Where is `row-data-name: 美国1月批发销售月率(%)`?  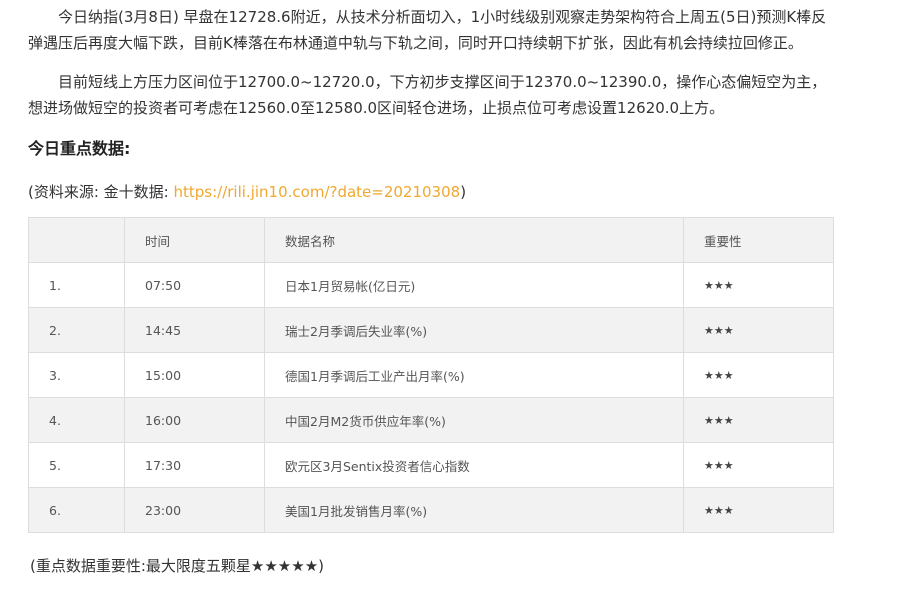
row-data-name: 美国1月批发销售月率(%) is located at coordinates (474, 510).